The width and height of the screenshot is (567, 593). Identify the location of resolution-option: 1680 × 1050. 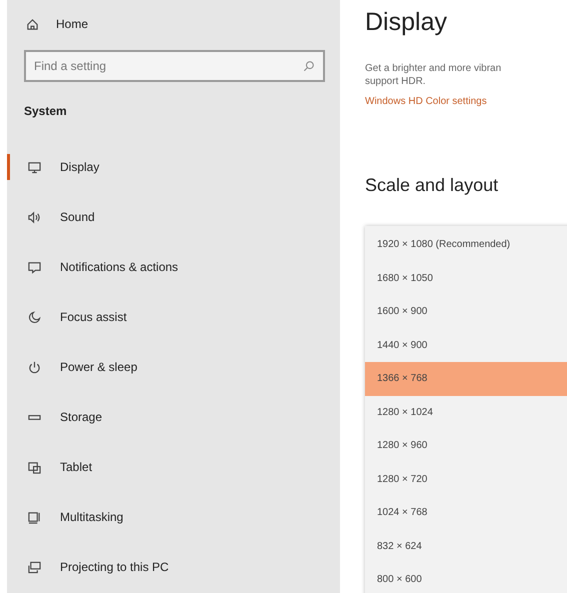
(466, 278).